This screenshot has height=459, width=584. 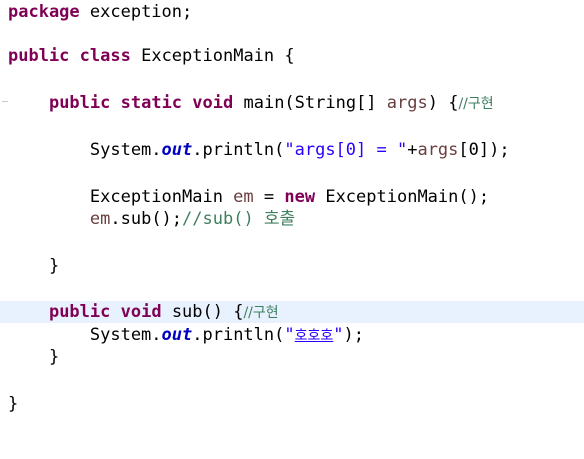 What do you see at coordinates (412, 150) in the screenshot?
I see `plus-operator: +` at bounding box center [412, 150].